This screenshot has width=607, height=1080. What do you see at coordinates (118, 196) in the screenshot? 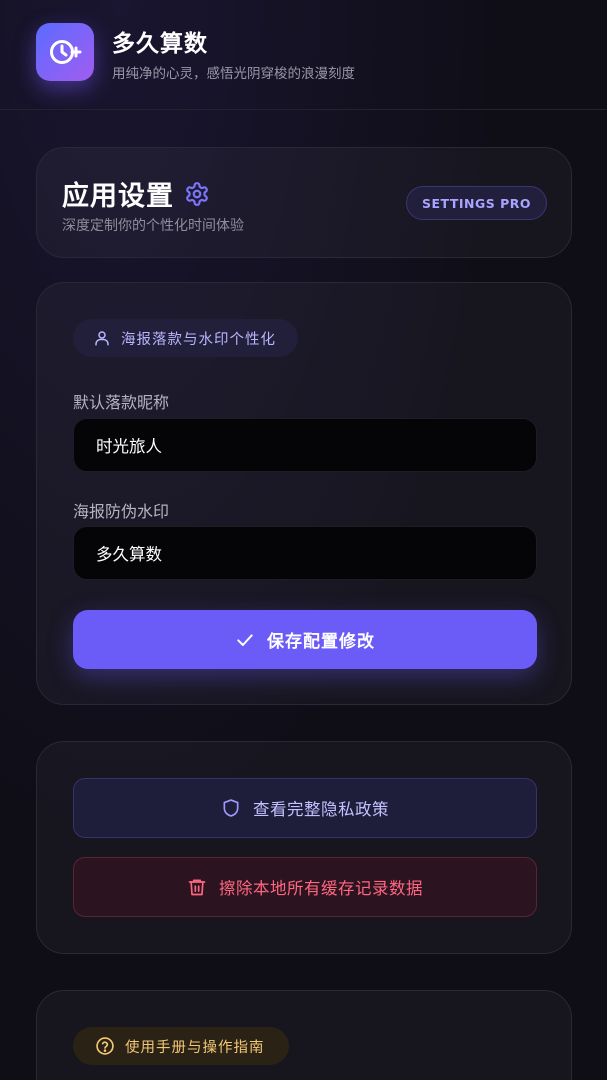
I see `page-title-text: 应用设置` at bounding box center [118, 196].